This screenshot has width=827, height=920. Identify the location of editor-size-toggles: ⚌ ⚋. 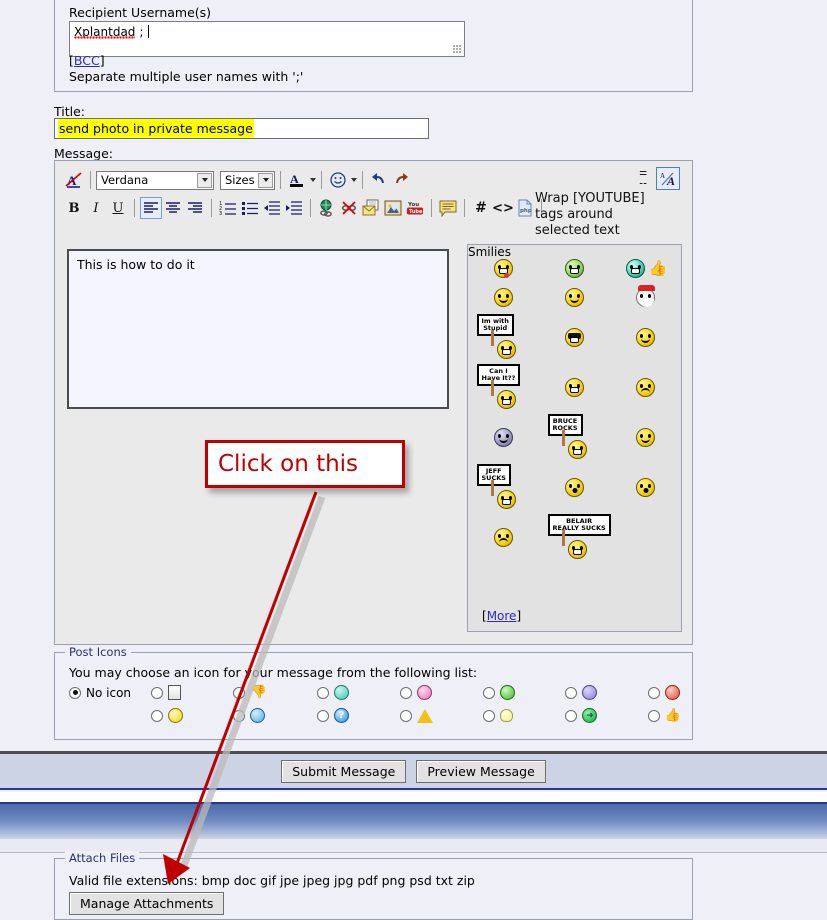
(643, 178).